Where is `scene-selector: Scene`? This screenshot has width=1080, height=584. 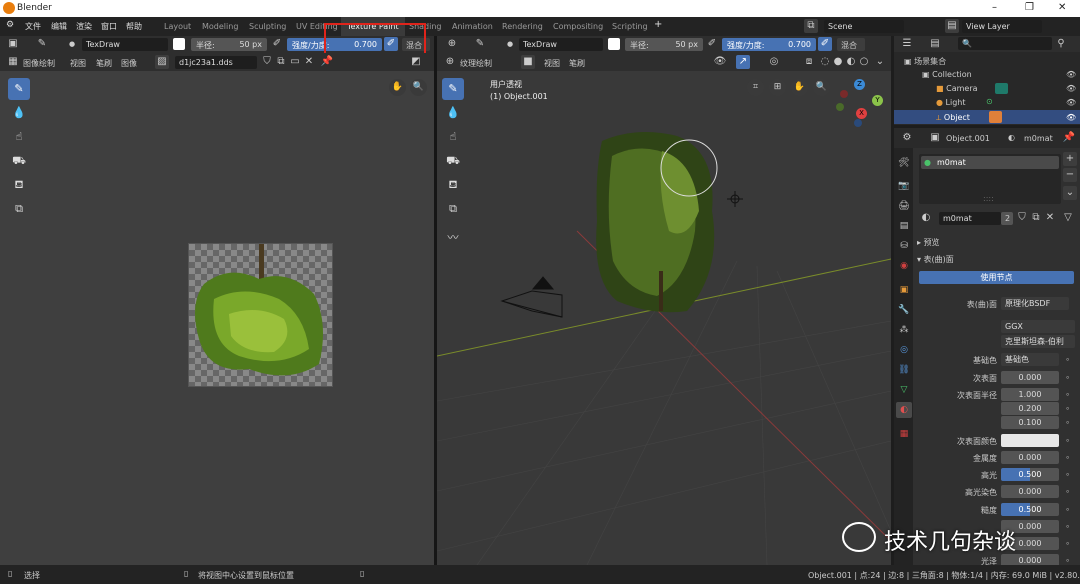 scene-selector: Scene is located at coordinates (864, 26).